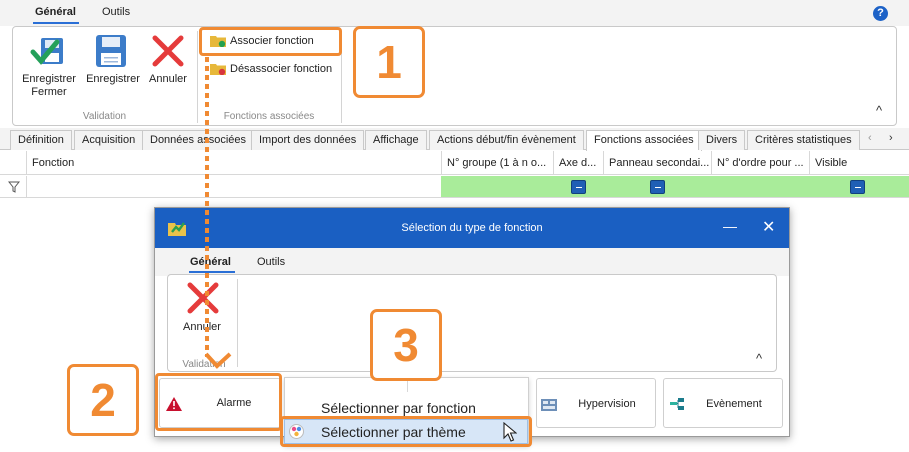  What do you see at coordinates (607, 404) in the screenshot?
I see `hypervision-label: Hypervision` at bounding box center [607, 404].